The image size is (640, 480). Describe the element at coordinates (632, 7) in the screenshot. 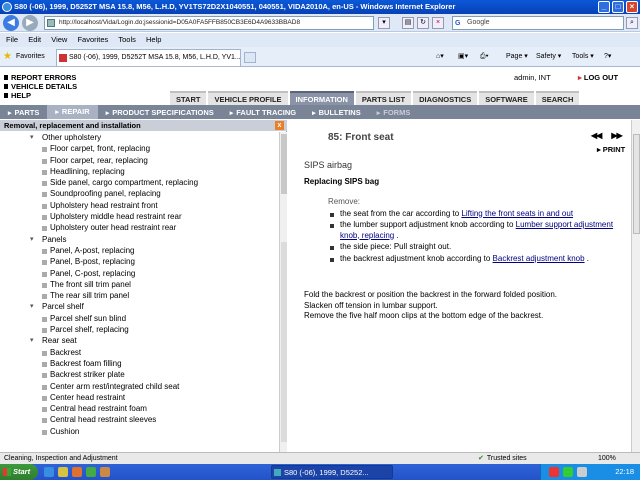

I see `close-window-button: ×` at that location.